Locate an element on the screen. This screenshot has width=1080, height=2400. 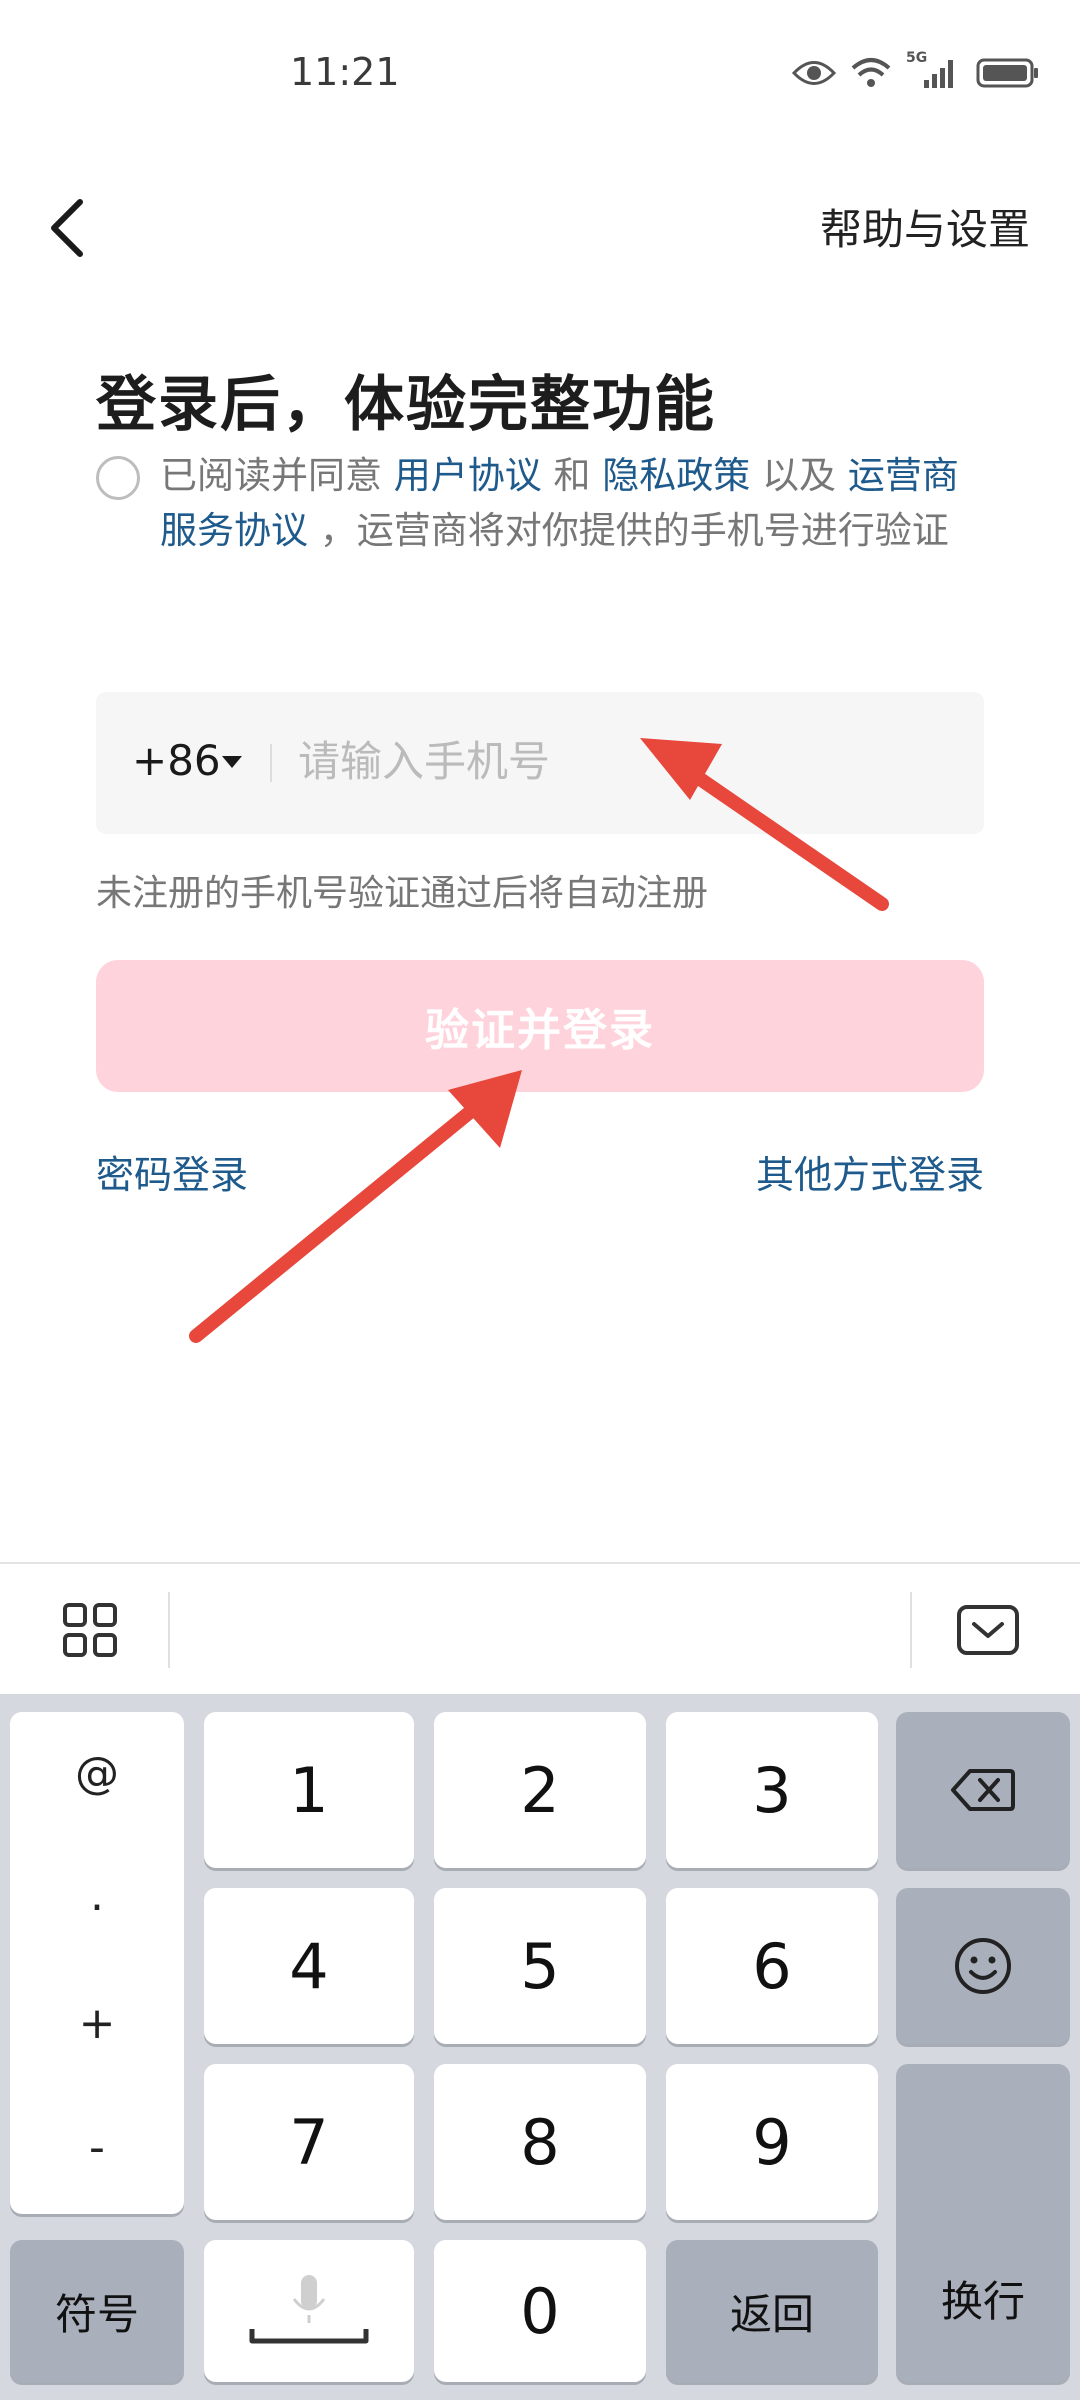
wifi-icon is located at coordinates (871, 72).